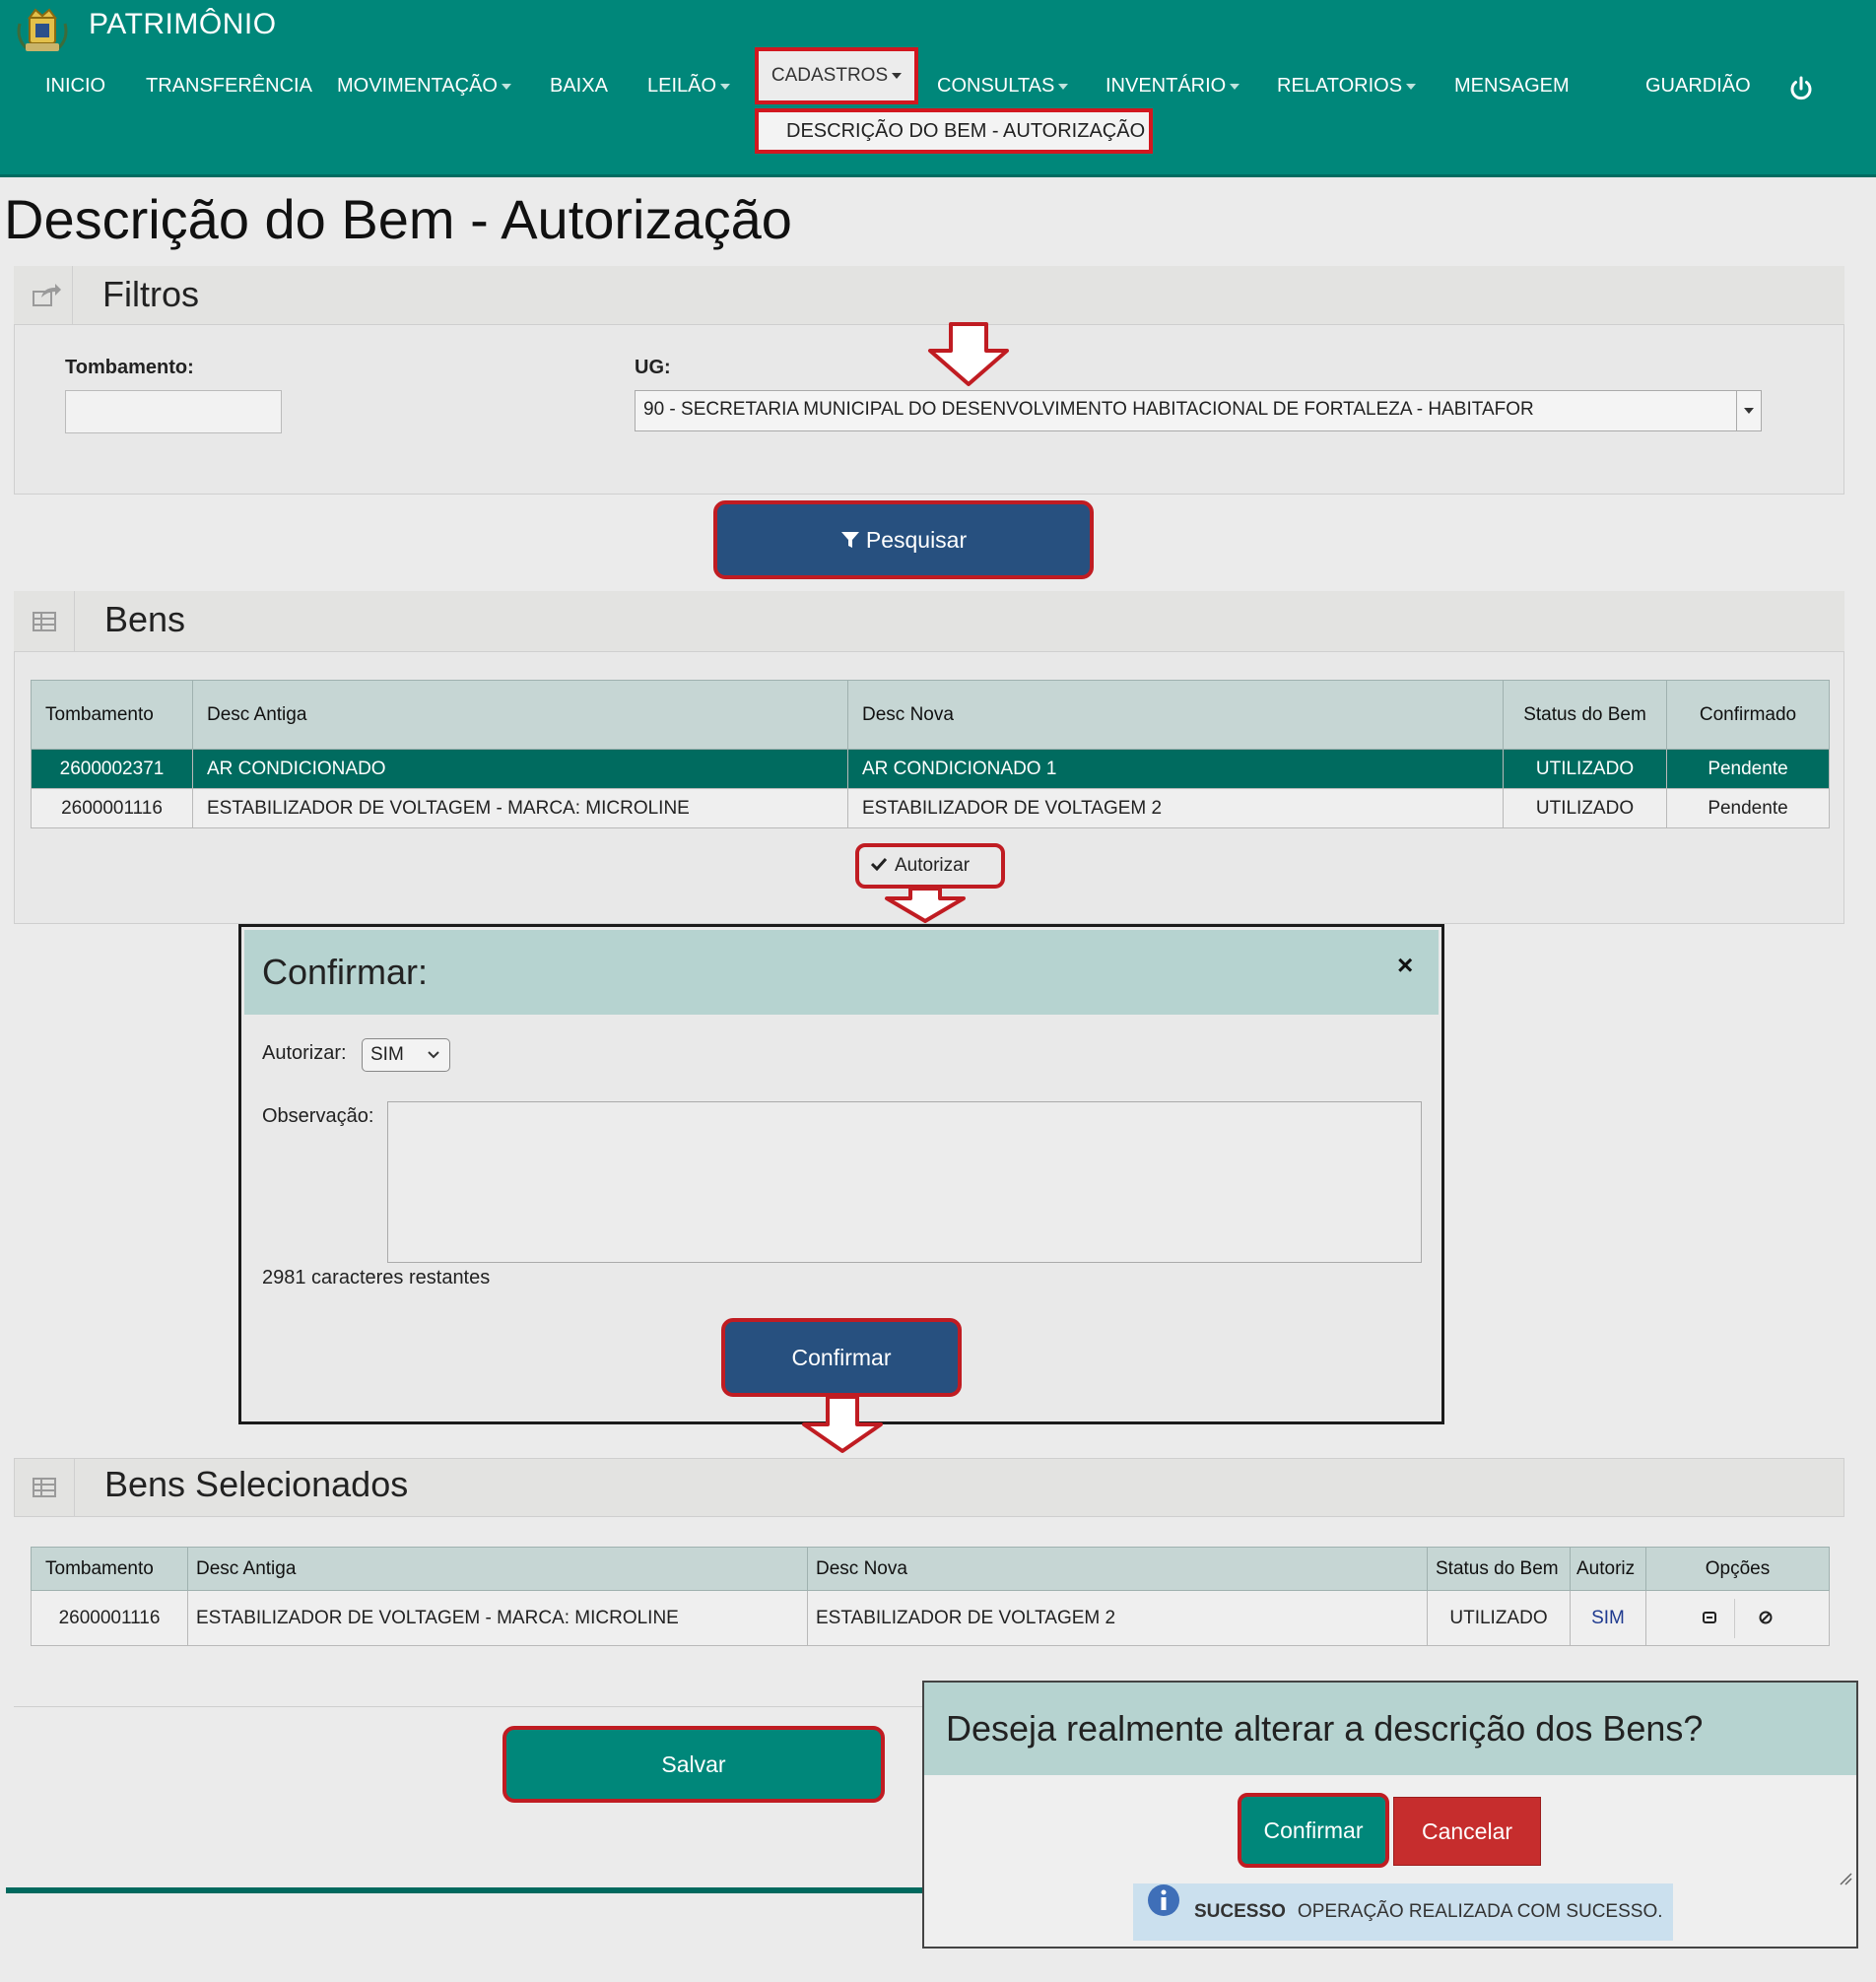 Image resolution: width=1876 pixels, height=1982 pixels. I want to click on nav-consultas-label: CONSULTAS, so click(996, 86).